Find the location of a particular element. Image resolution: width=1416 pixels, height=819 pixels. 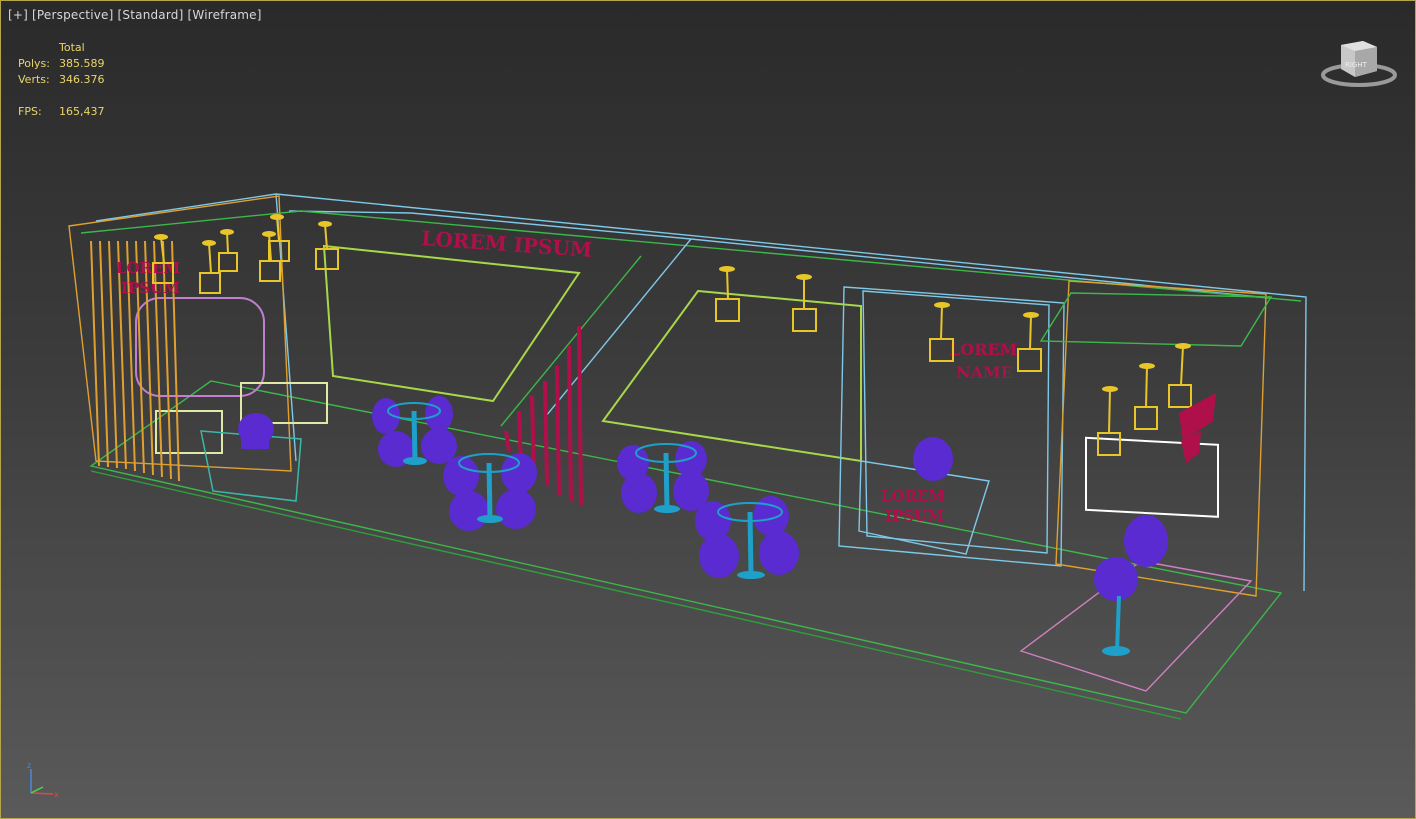

sign-top: LOREM IPSUM is located at coordinates (507, 244).